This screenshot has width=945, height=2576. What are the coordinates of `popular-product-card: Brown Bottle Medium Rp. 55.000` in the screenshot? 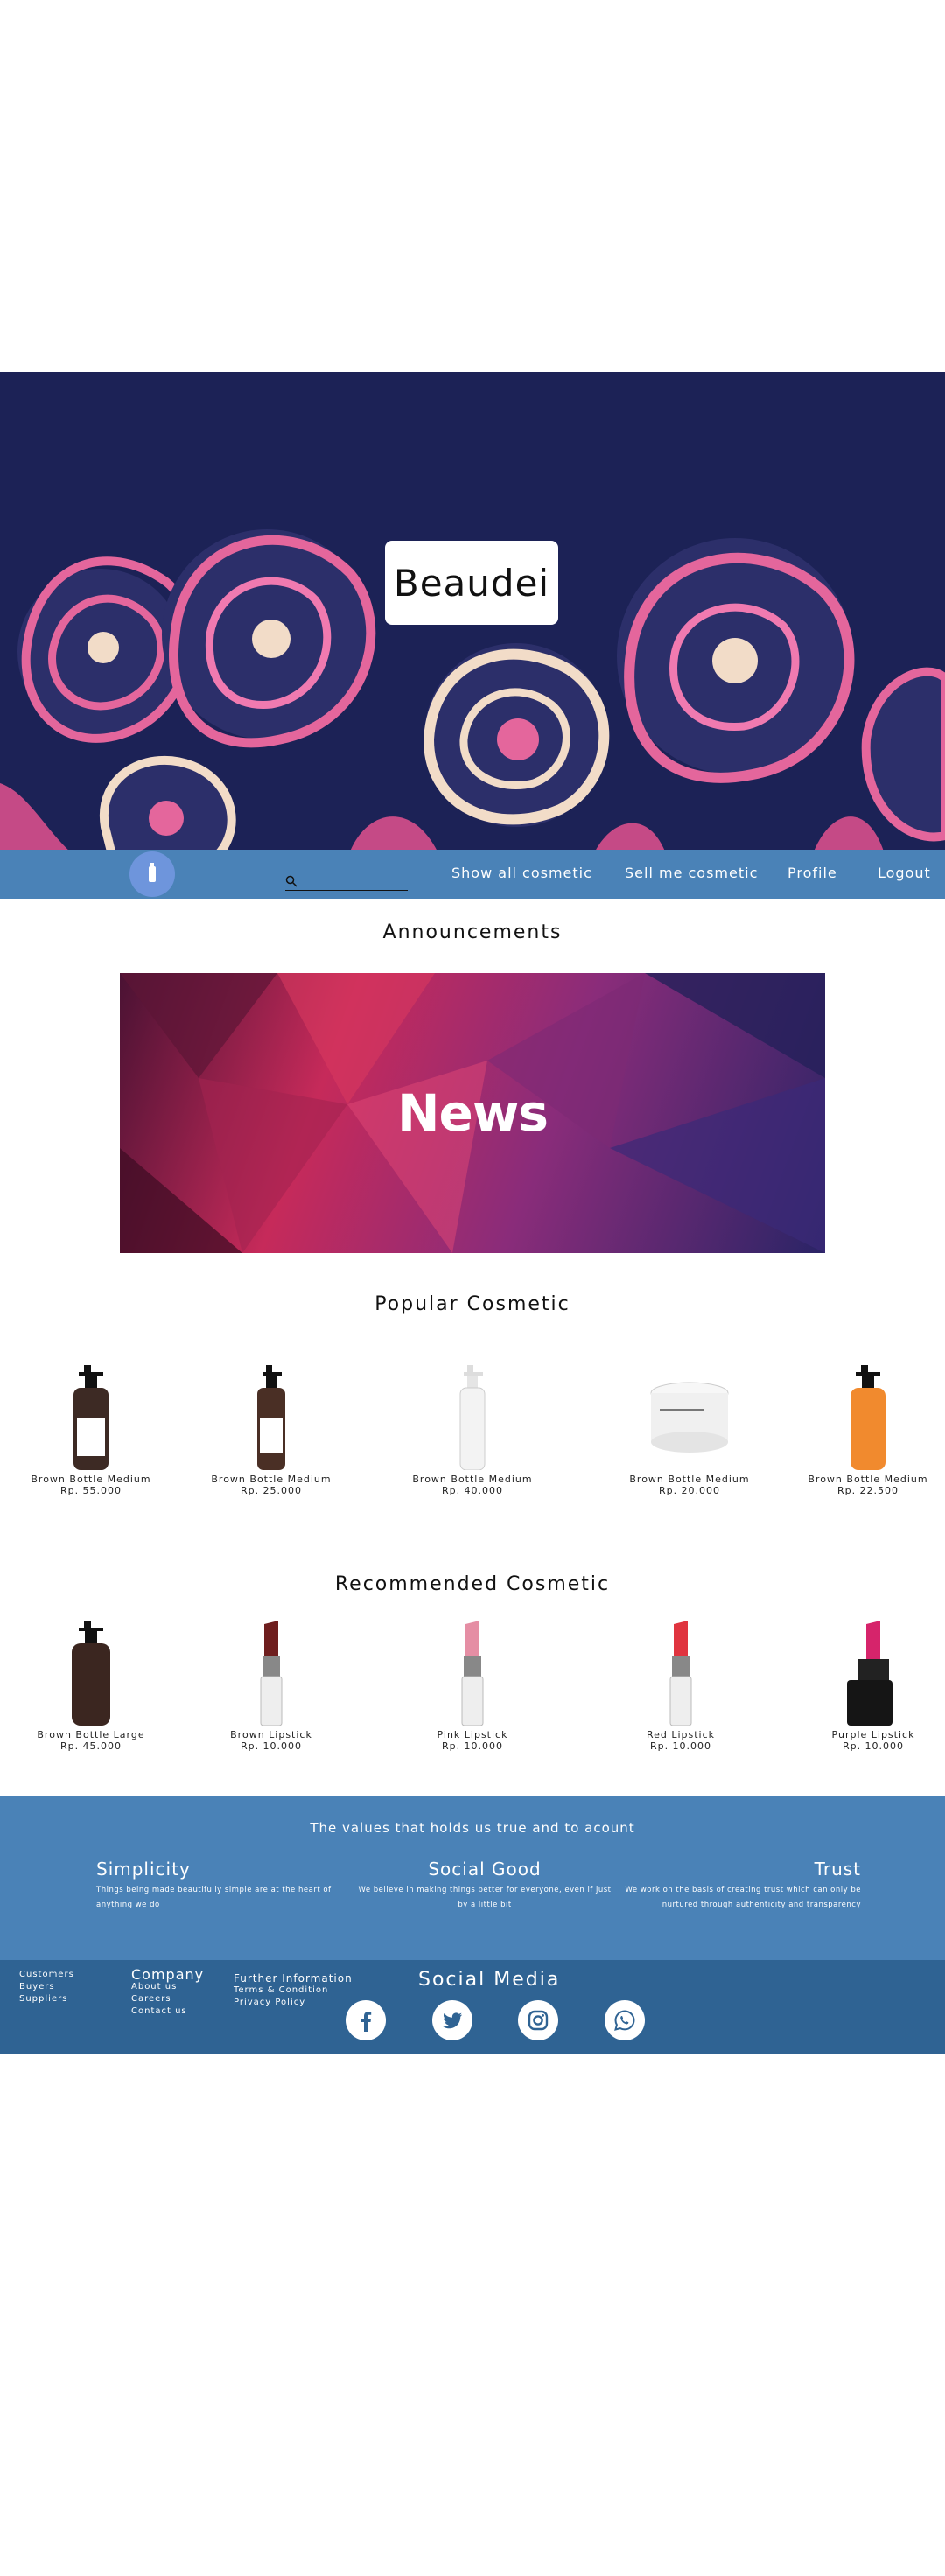 It's located at (91, 1430).